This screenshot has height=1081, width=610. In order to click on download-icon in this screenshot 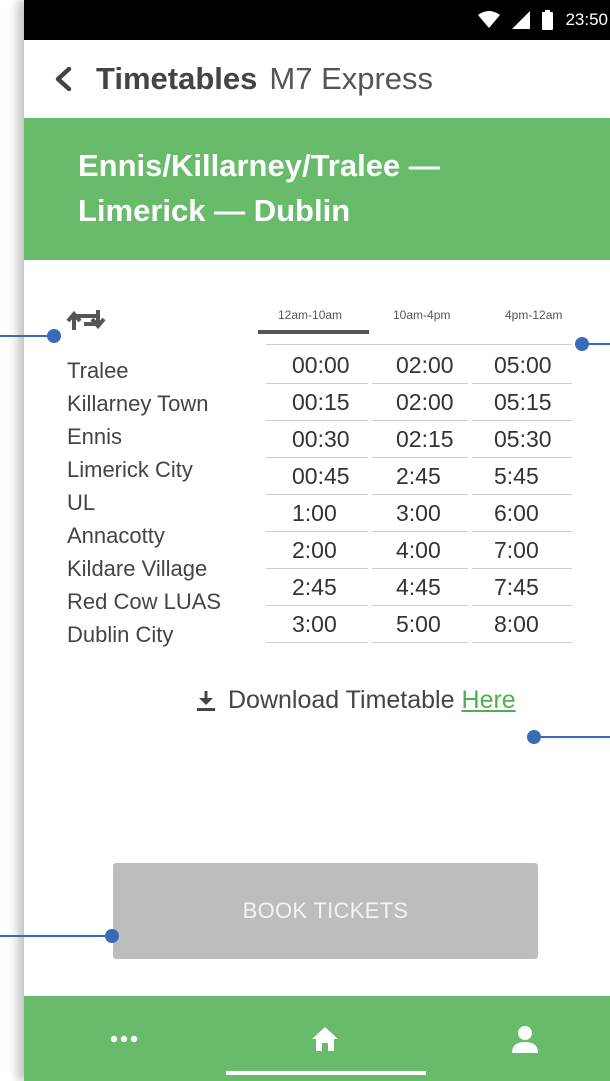, I will do `click(206, 701)`.